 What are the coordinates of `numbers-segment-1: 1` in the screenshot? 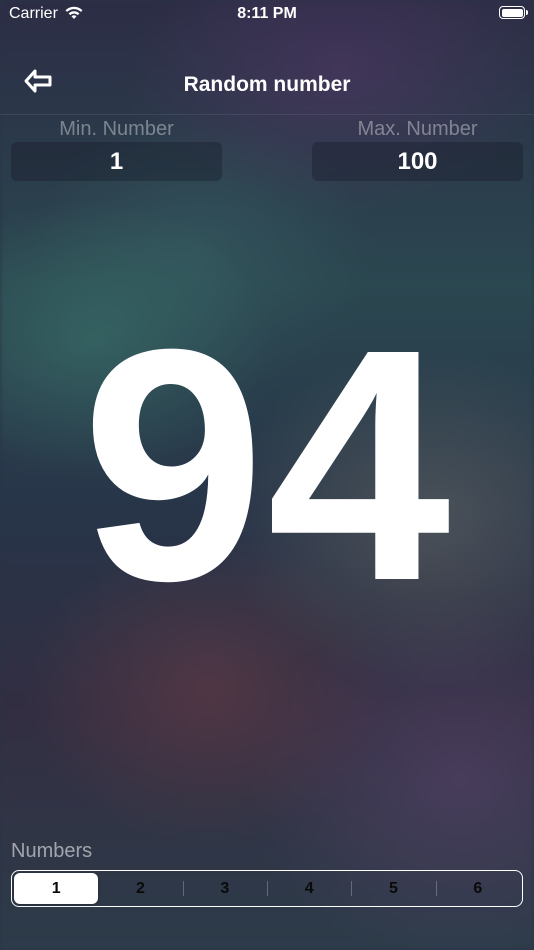 It's located at (56, 888).